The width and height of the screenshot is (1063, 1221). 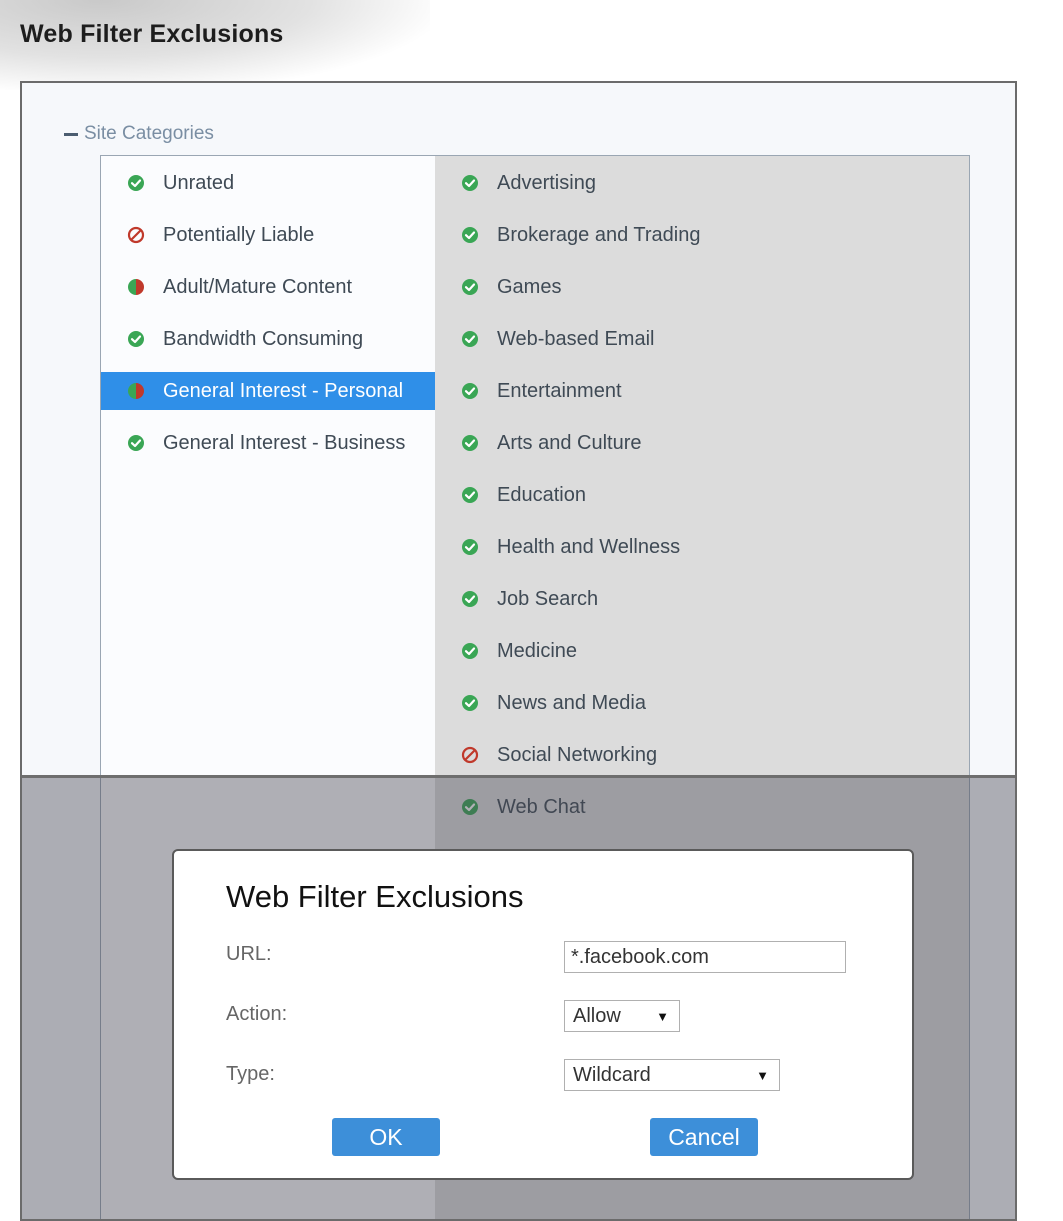 I want to click on action-select-value: Allow, so click(x=597, y=1015).